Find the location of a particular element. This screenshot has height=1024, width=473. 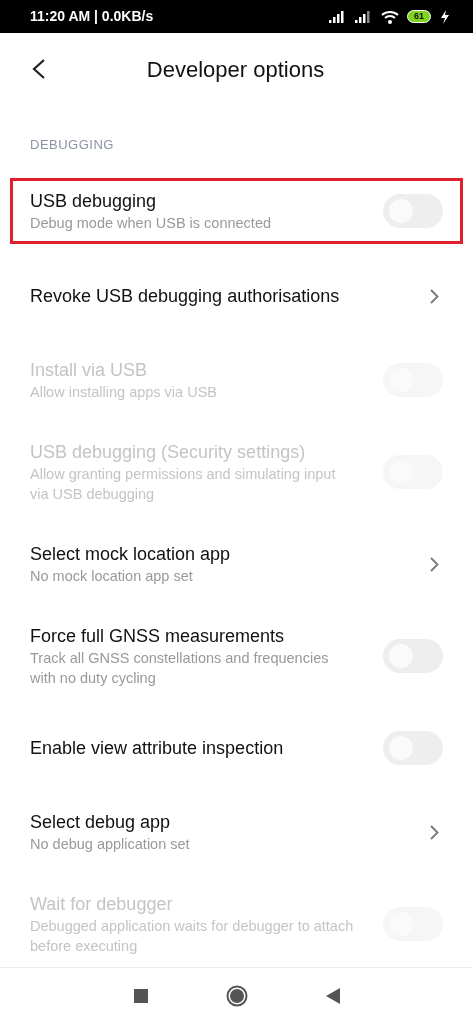

setting-description: Track all GNSS constellations and frequencies with no duty cycling is located at coordinates (180, 668).